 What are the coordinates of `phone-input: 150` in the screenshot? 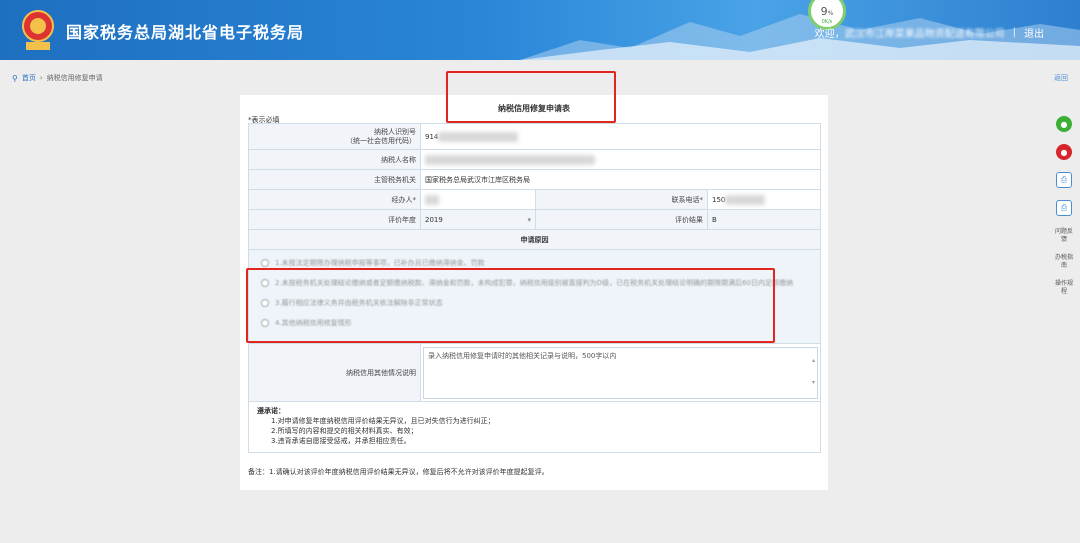 It's located at (764, 199).